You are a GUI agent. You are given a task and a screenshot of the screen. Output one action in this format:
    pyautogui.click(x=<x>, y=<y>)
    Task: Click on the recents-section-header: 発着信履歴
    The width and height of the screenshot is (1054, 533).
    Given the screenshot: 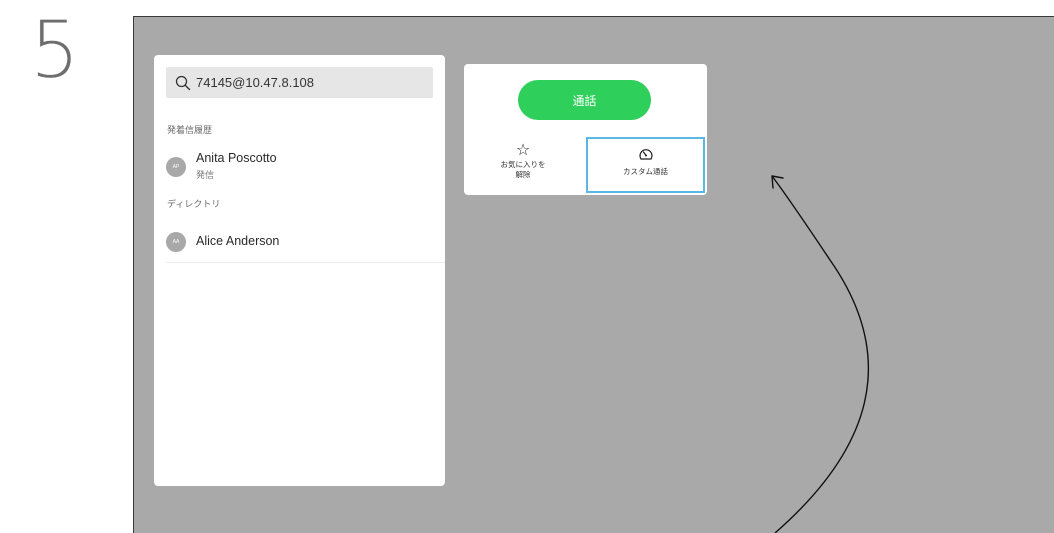 What is the action you would take?
    pyautogui.click(x=190, y=131)
    